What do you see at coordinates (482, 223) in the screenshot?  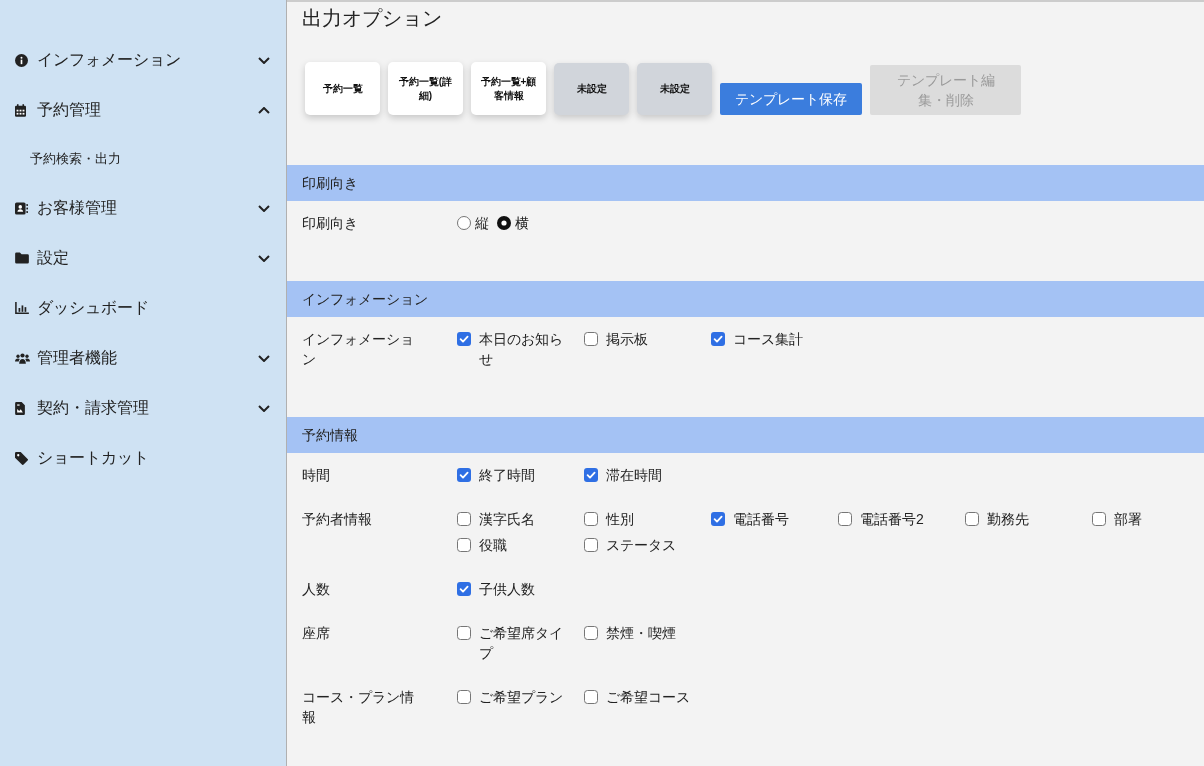 I see `option-label: 縦` at bounding box center [482, 223].